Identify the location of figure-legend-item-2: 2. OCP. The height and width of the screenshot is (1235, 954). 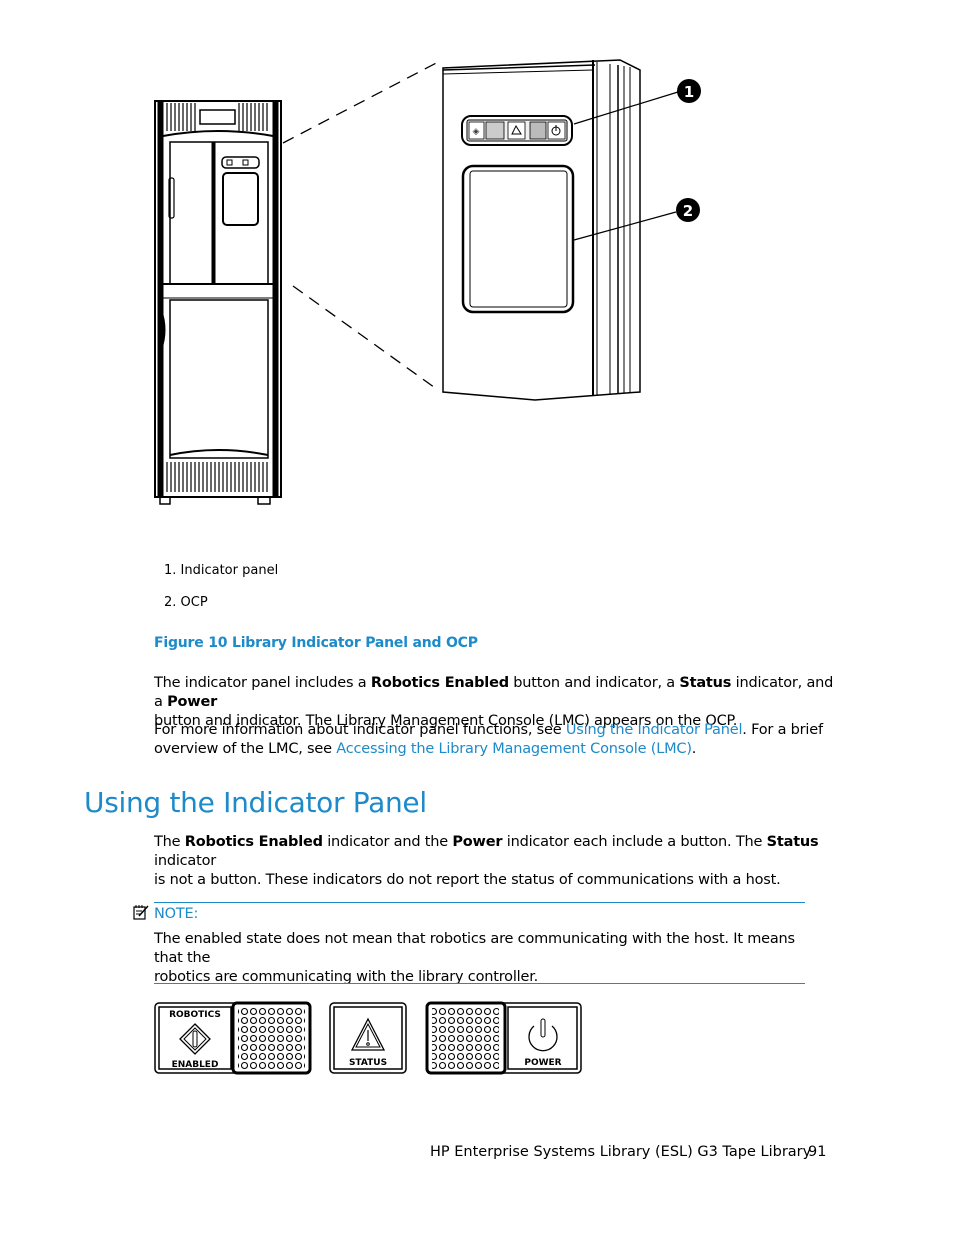
(186, 602).